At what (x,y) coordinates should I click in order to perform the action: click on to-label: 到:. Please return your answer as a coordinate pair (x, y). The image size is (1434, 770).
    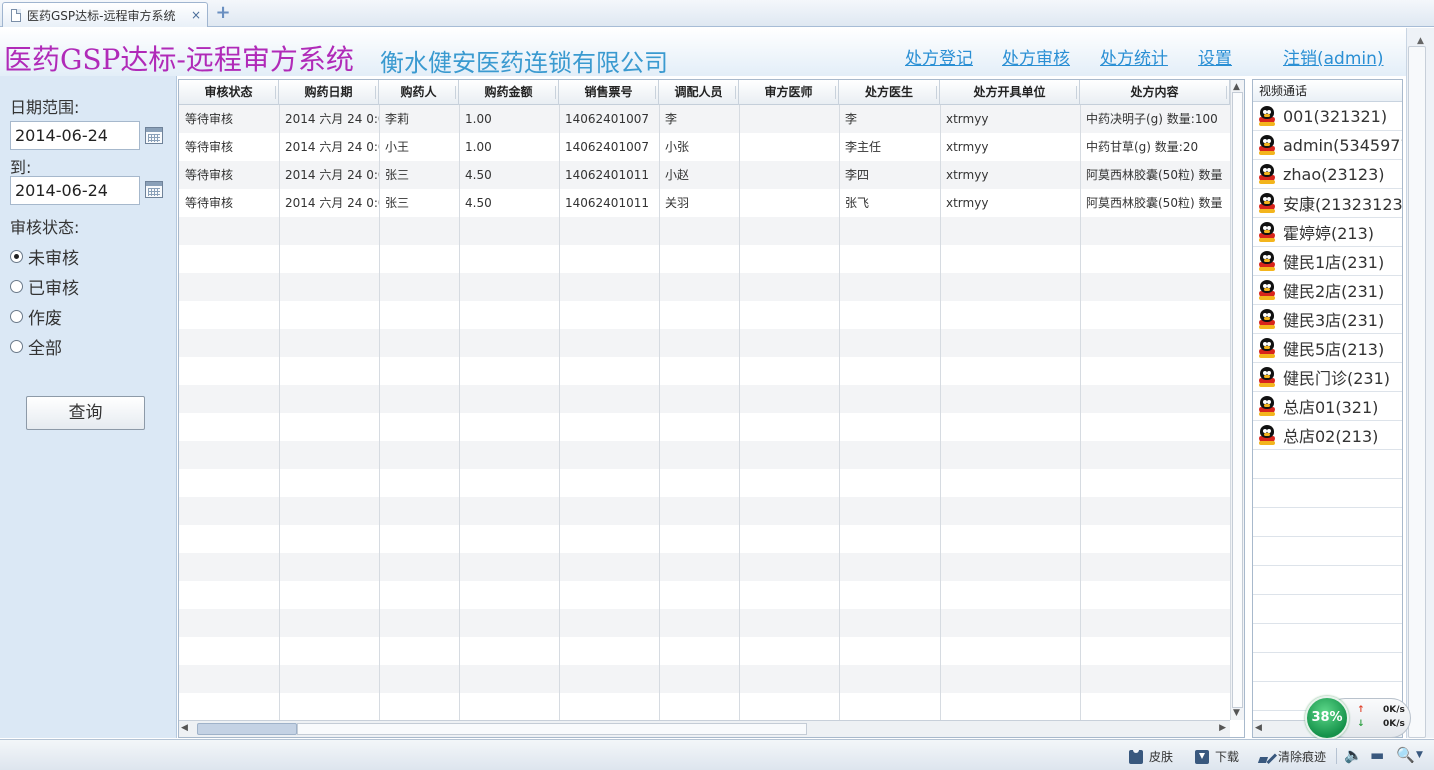
    Looking at the image, I should click on (21, 167).